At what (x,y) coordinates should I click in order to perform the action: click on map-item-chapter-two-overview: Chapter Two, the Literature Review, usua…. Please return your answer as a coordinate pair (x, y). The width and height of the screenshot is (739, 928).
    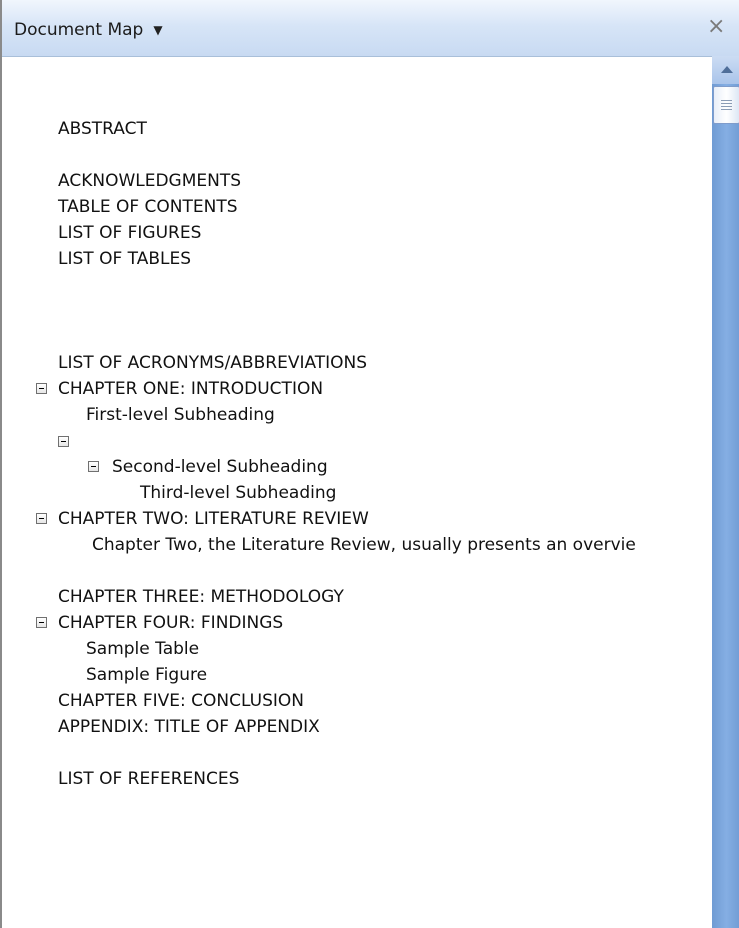
    Looking at the image, I should click on (364, 545).